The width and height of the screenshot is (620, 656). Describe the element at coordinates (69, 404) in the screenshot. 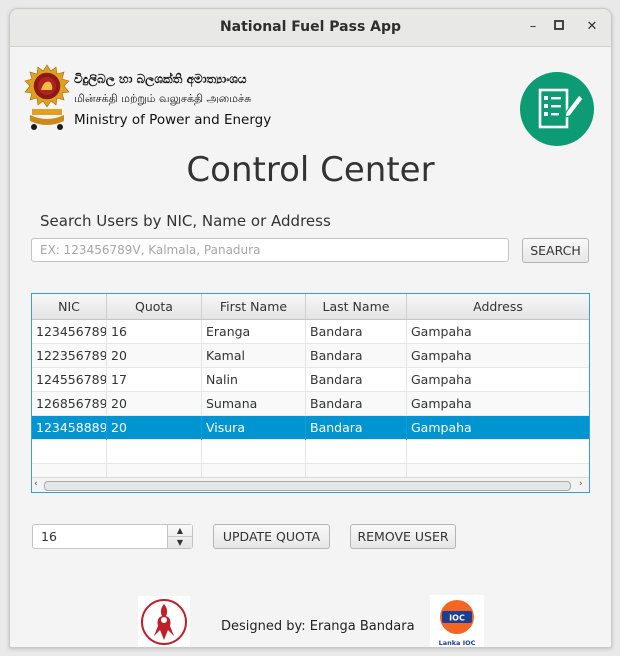

I see `cell-nic: 126856789` at that location.